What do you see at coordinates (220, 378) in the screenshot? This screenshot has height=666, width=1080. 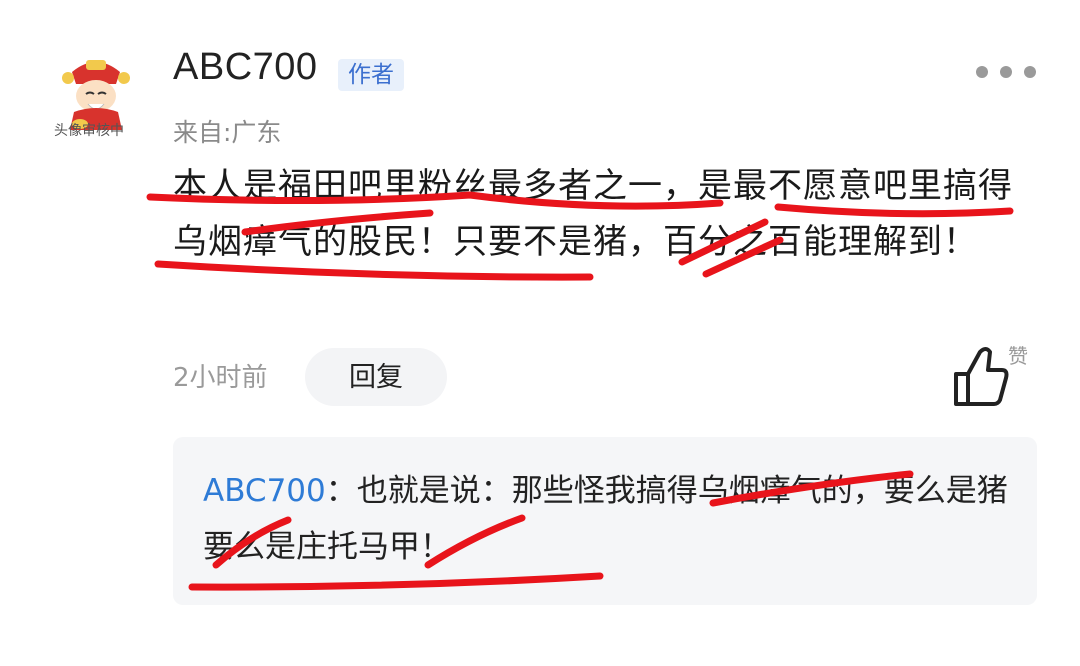 I see `comment-time: 2小时前` at bounding box center [220, 378].